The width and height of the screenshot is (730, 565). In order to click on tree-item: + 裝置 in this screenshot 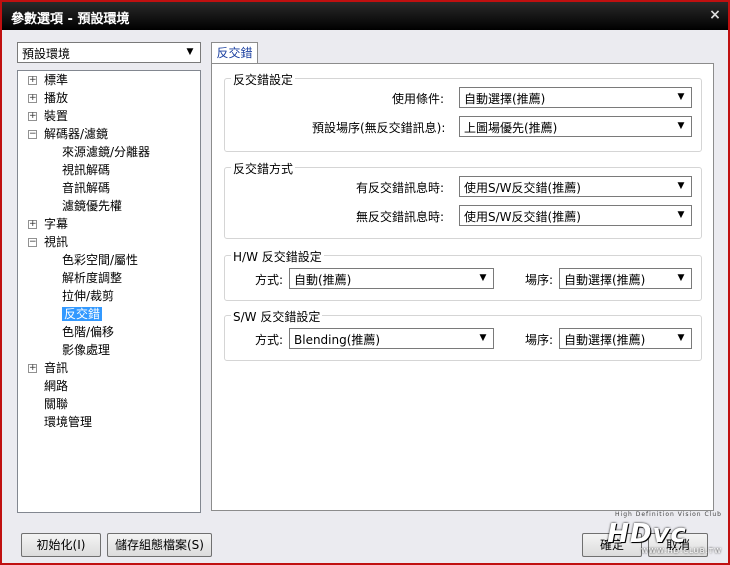, I will do `click(48, 116)`.